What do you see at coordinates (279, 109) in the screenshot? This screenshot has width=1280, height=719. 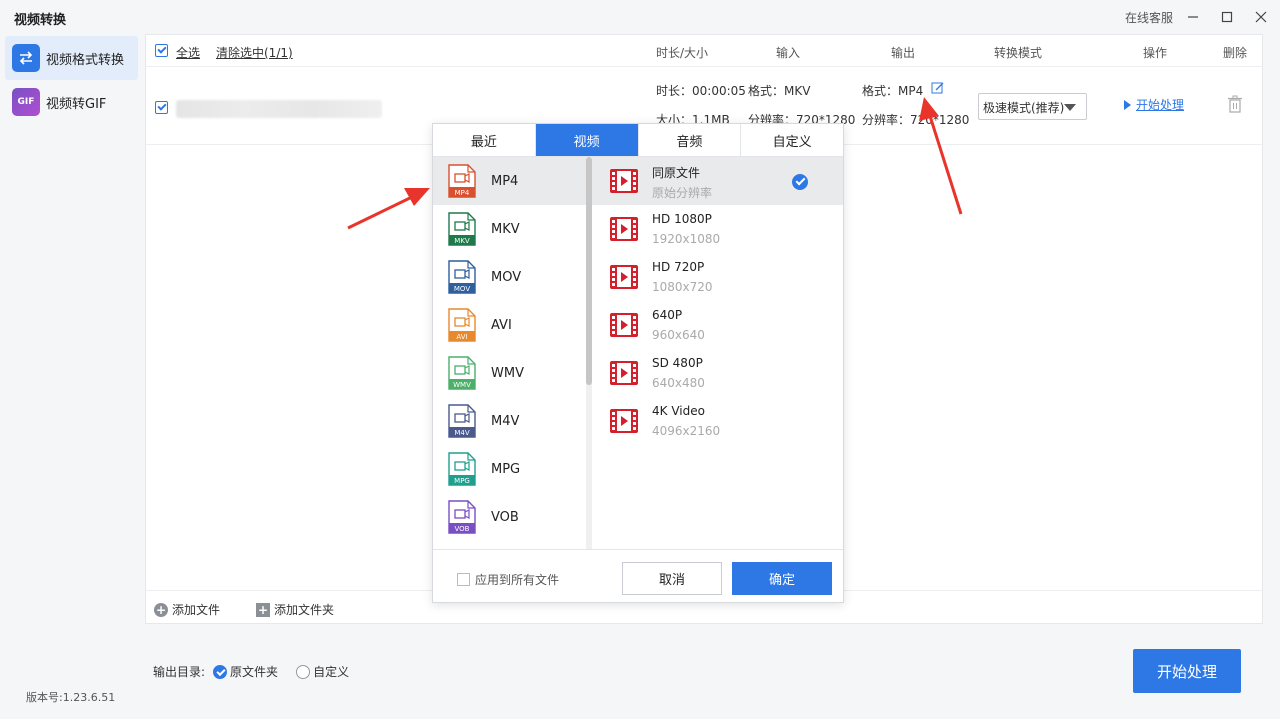 I see `file-name-blurred` at bounding box center [279, 109].